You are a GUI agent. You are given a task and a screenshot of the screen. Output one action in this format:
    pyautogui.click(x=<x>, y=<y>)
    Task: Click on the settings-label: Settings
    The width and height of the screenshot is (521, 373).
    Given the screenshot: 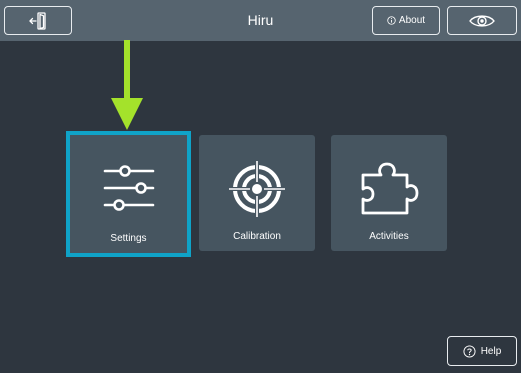 What is the action you would take?
    pyautogui.click(x=128, y=238)
    